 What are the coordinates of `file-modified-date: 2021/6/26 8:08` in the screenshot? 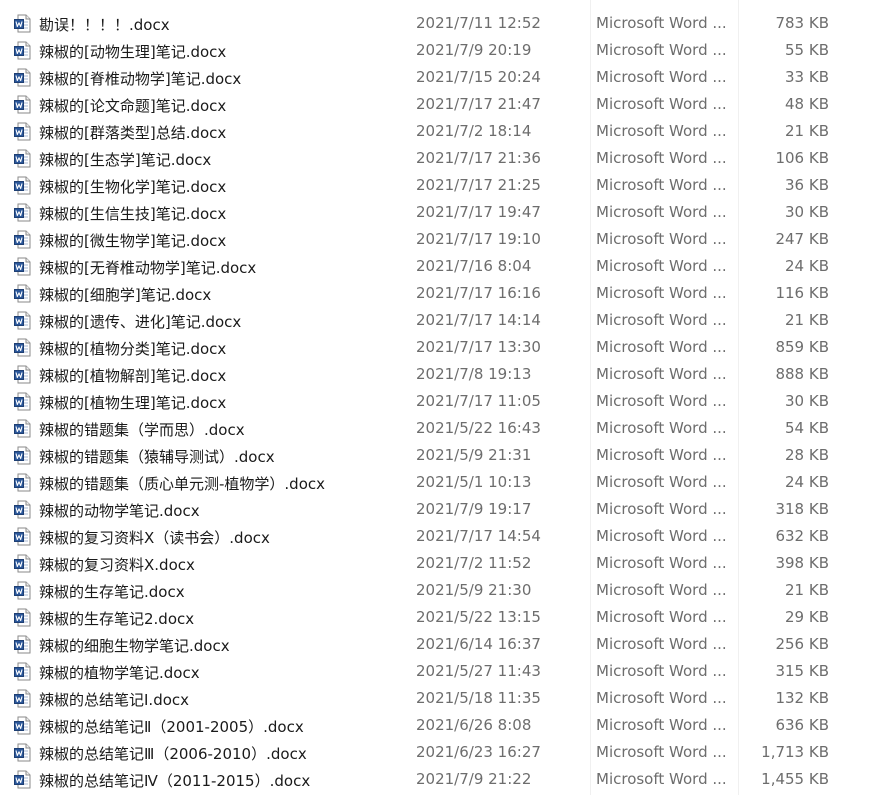 It's located at (474, 725).